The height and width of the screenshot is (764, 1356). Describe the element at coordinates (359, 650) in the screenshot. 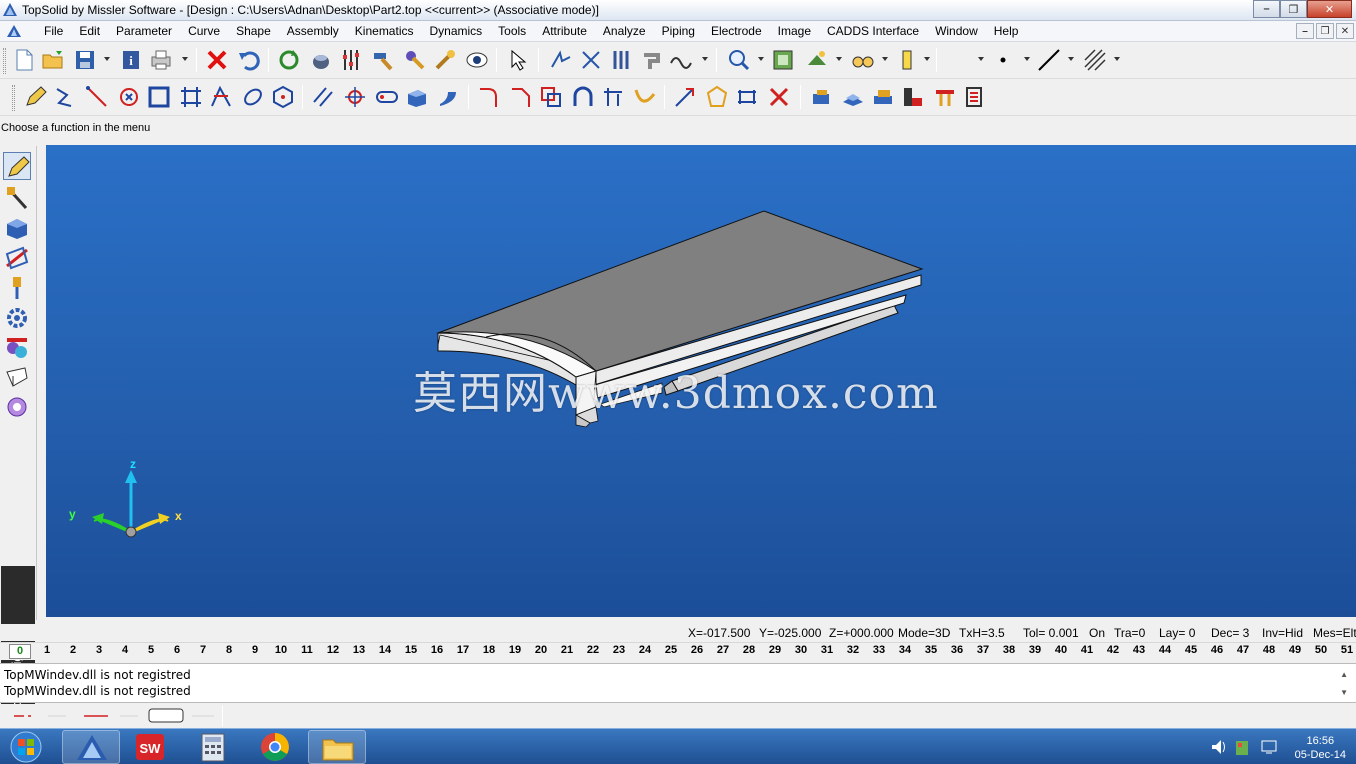

I see `layer-13: 13` at that location.